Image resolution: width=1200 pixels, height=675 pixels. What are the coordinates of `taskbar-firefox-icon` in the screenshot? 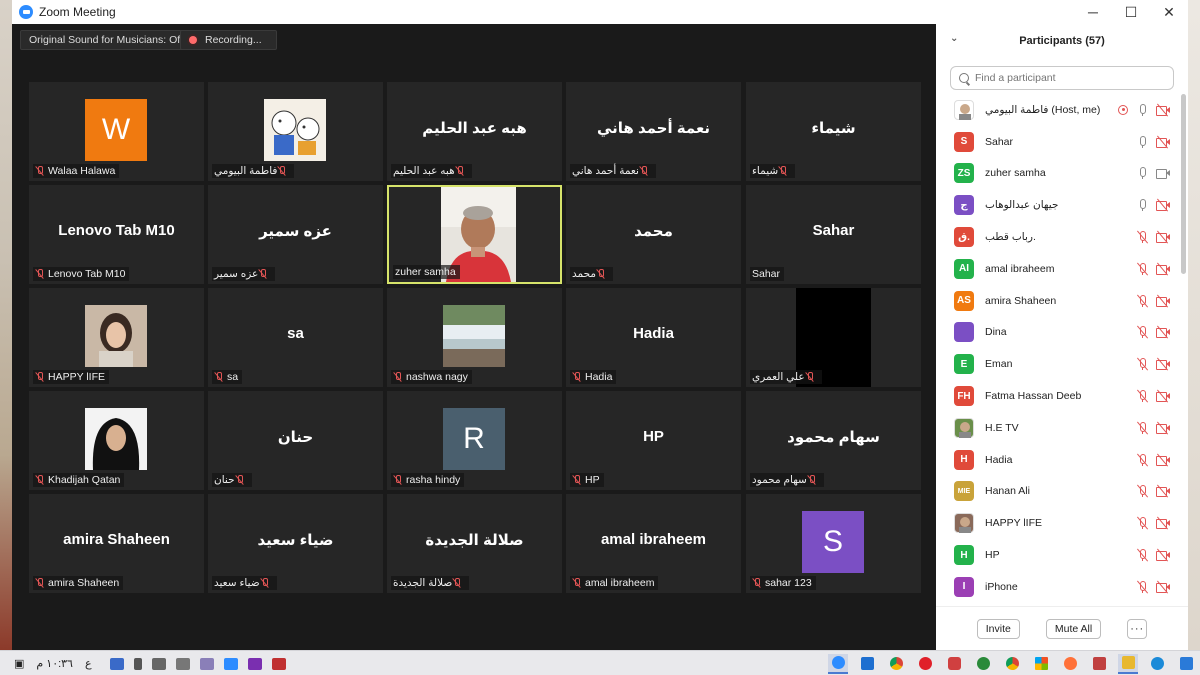 It's located at (1070, 664).